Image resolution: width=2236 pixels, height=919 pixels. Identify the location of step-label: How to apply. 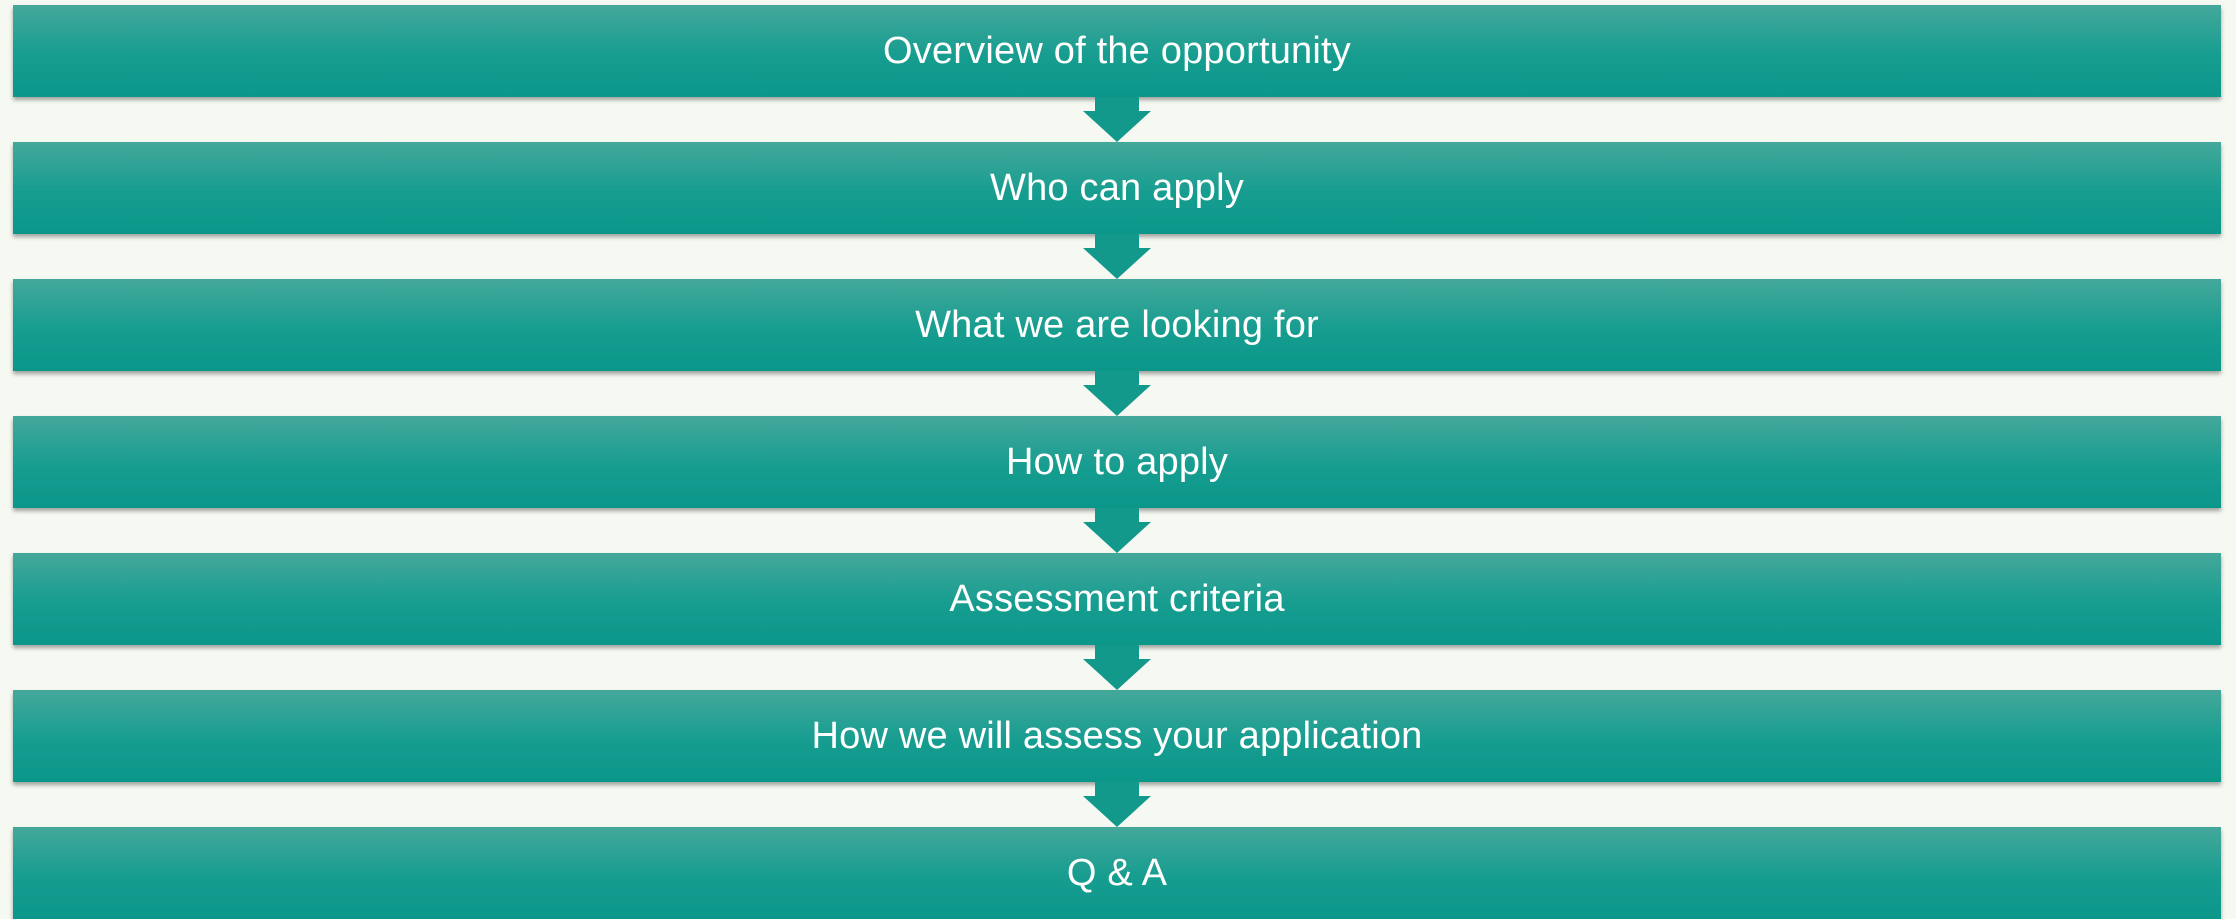
(1117, 461).